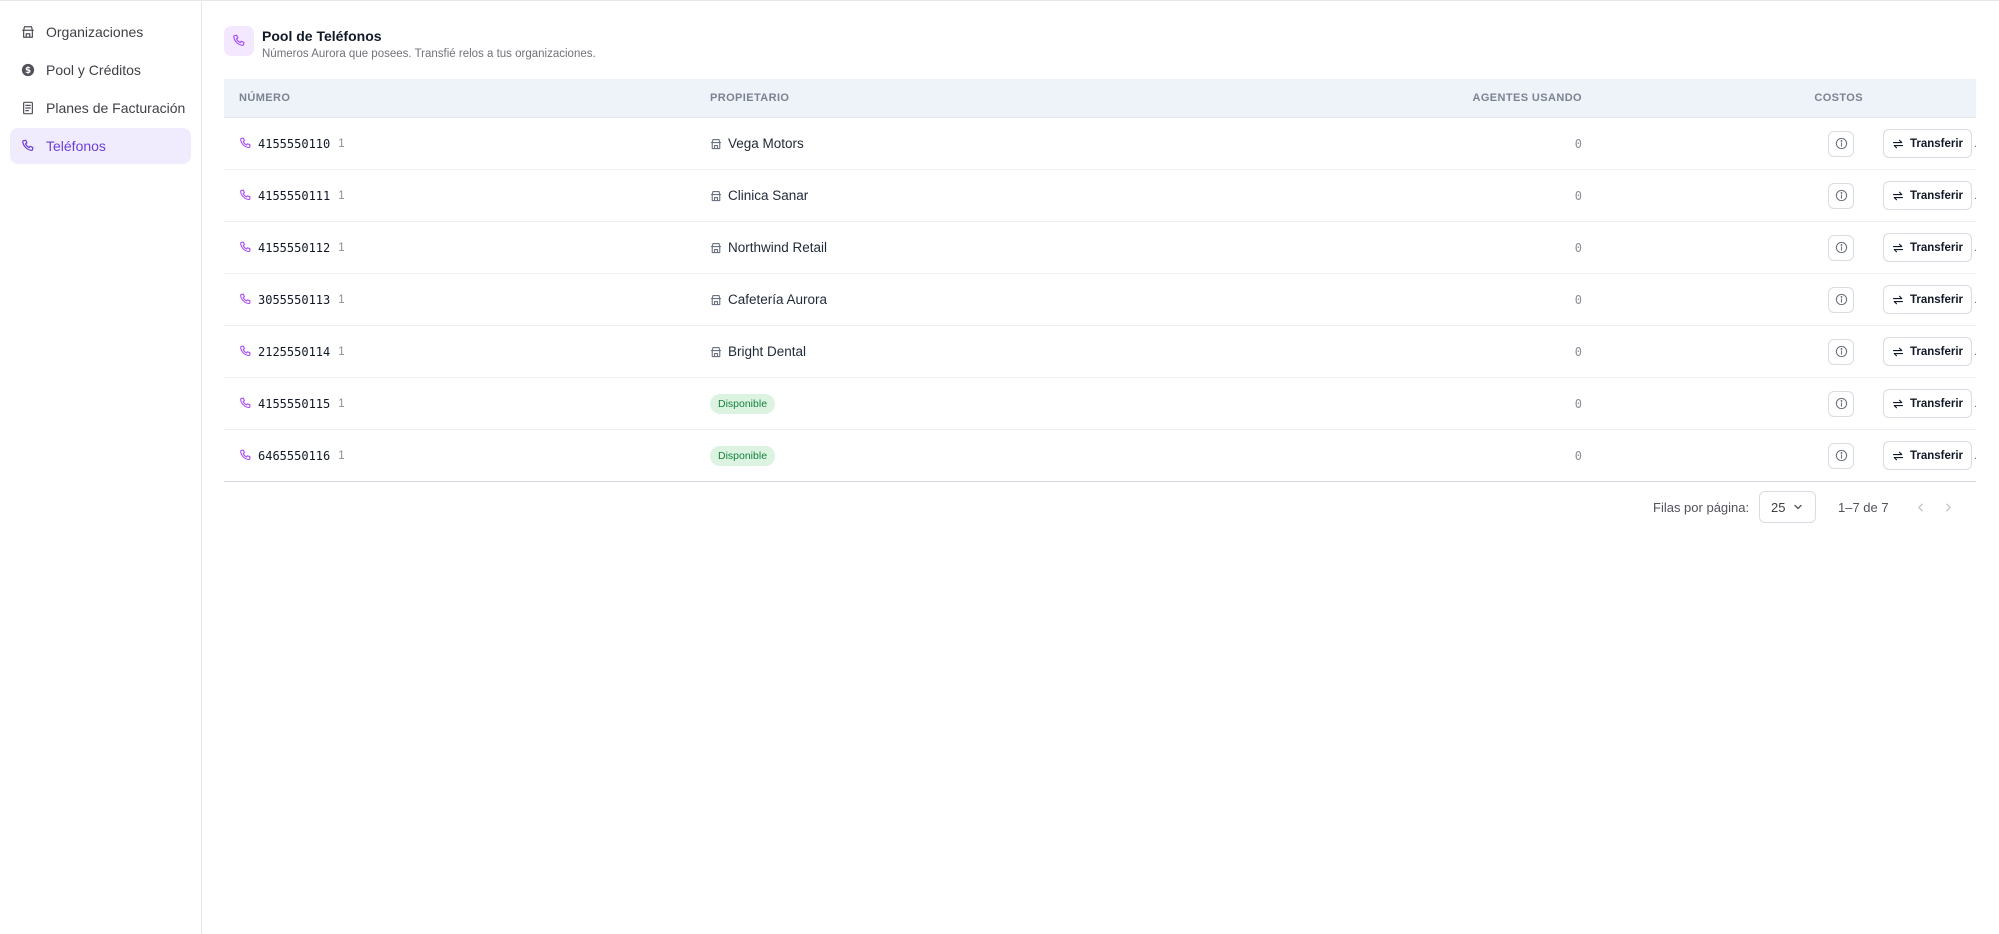 The image size is (1999, 934). I want to click on chevron-right-icon, so click(1948, 507).